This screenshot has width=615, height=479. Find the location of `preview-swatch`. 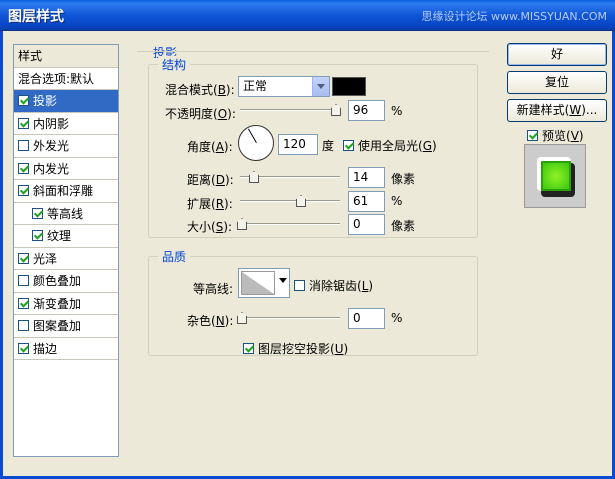

preview-swatch is located at coordinates (554, 174).